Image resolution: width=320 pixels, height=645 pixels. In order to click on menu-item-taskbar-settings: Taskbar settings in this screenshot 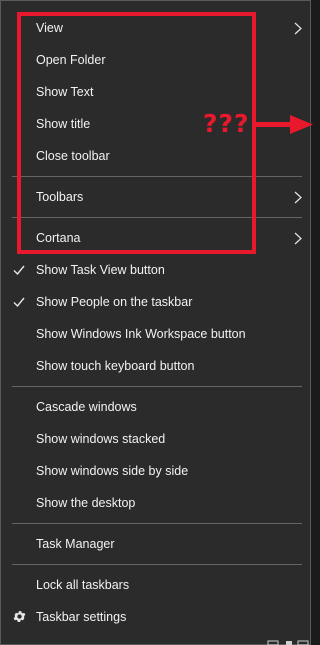, I will do `click(155, 617)`.